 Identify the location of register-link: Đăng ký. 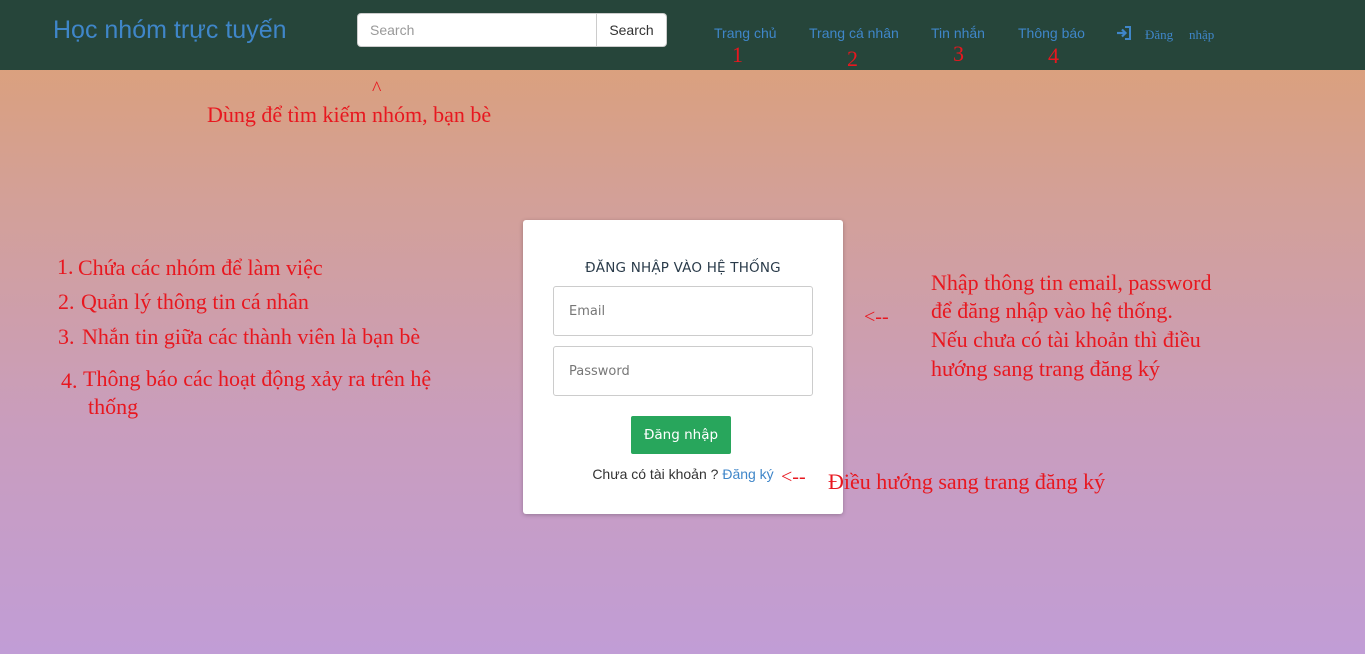
(747, 474).